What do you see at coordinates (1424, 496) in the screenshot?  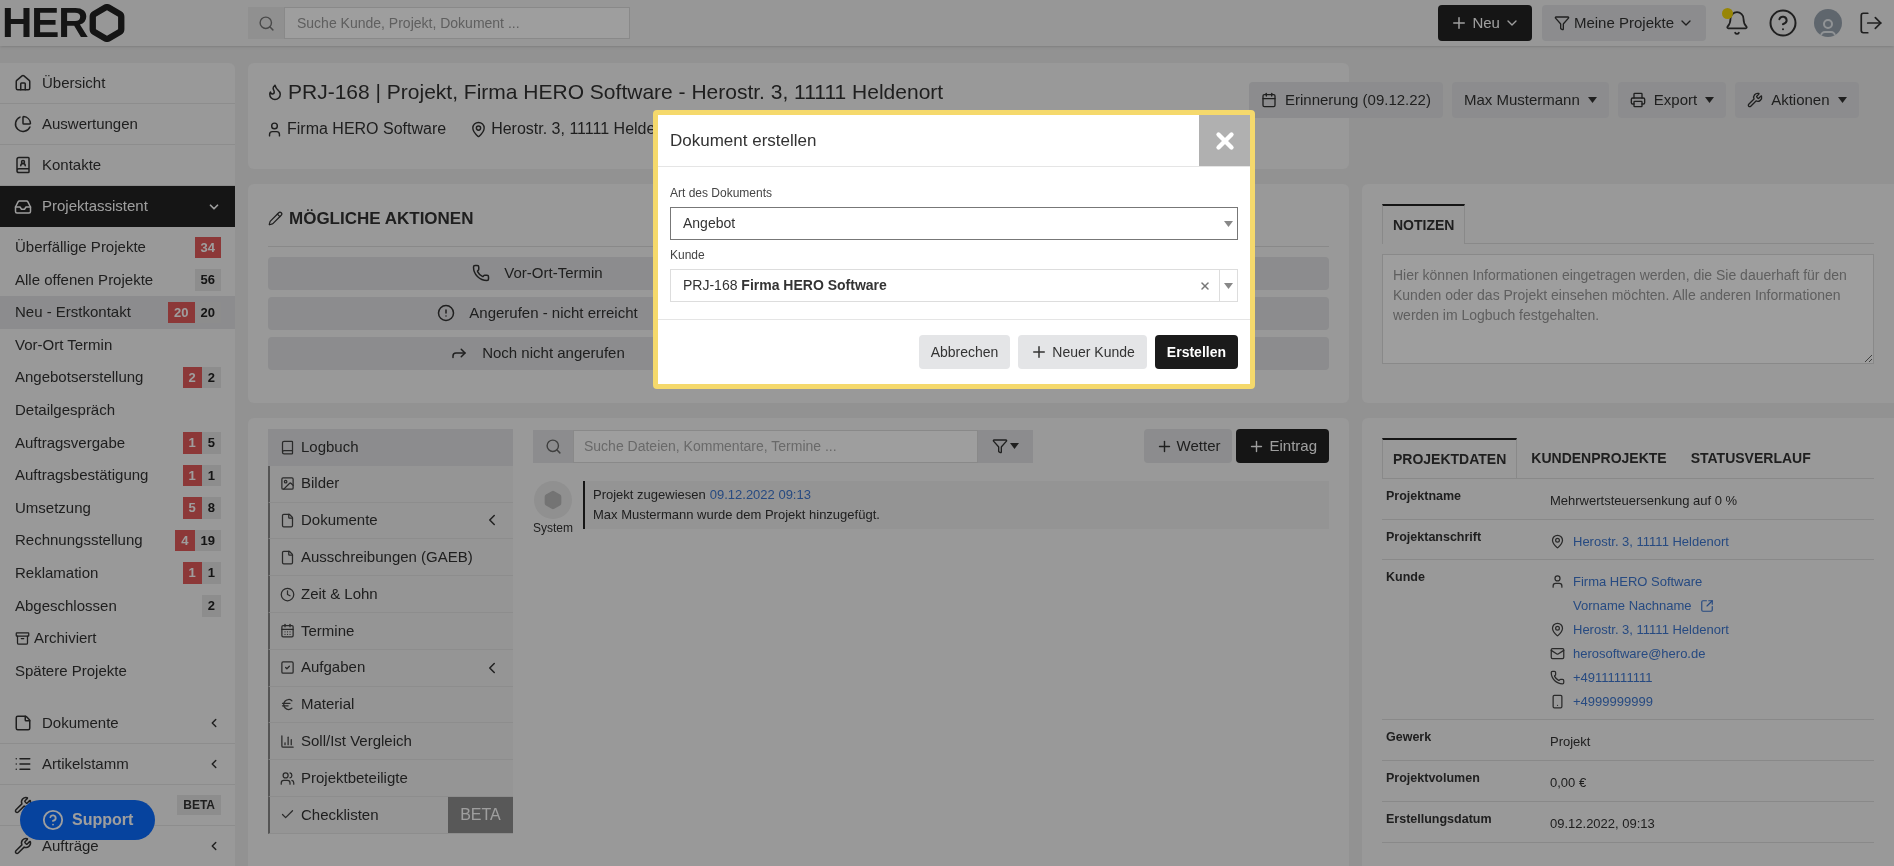 I see `field-label: Projektname` at bounding box center [1424, 496].